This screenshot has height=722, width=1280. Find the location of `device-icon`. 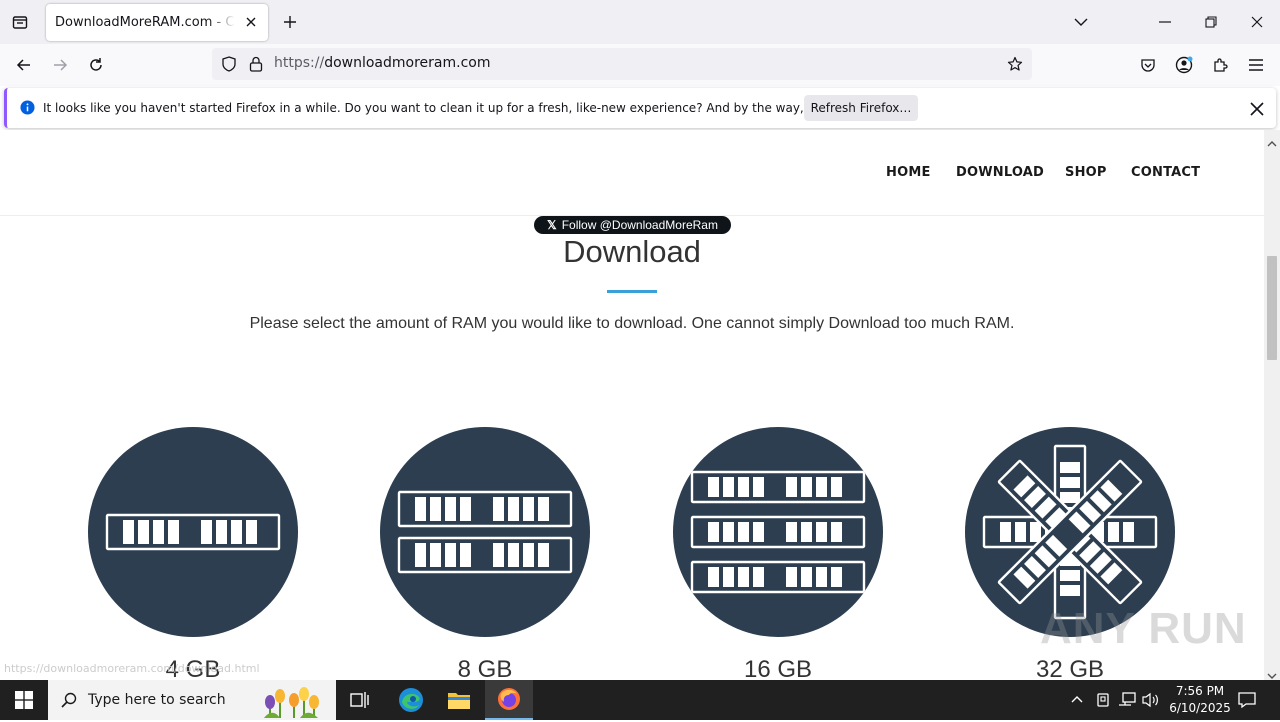

device-icon is located at coordinates (1103, 702).